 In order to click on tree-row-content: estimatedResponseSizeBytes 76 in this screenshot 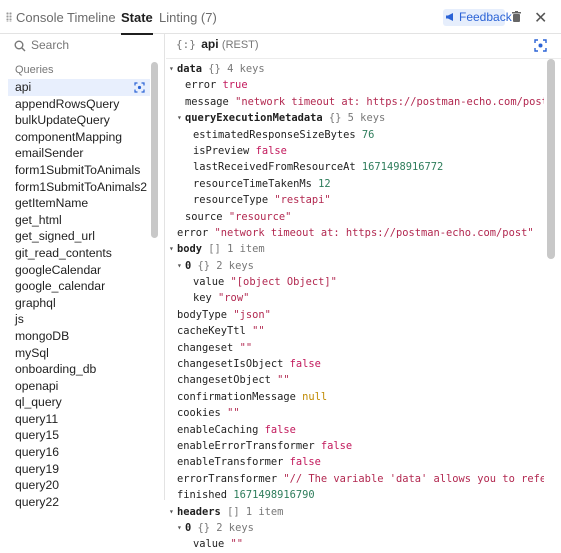, I will do `click(271, 135)`.